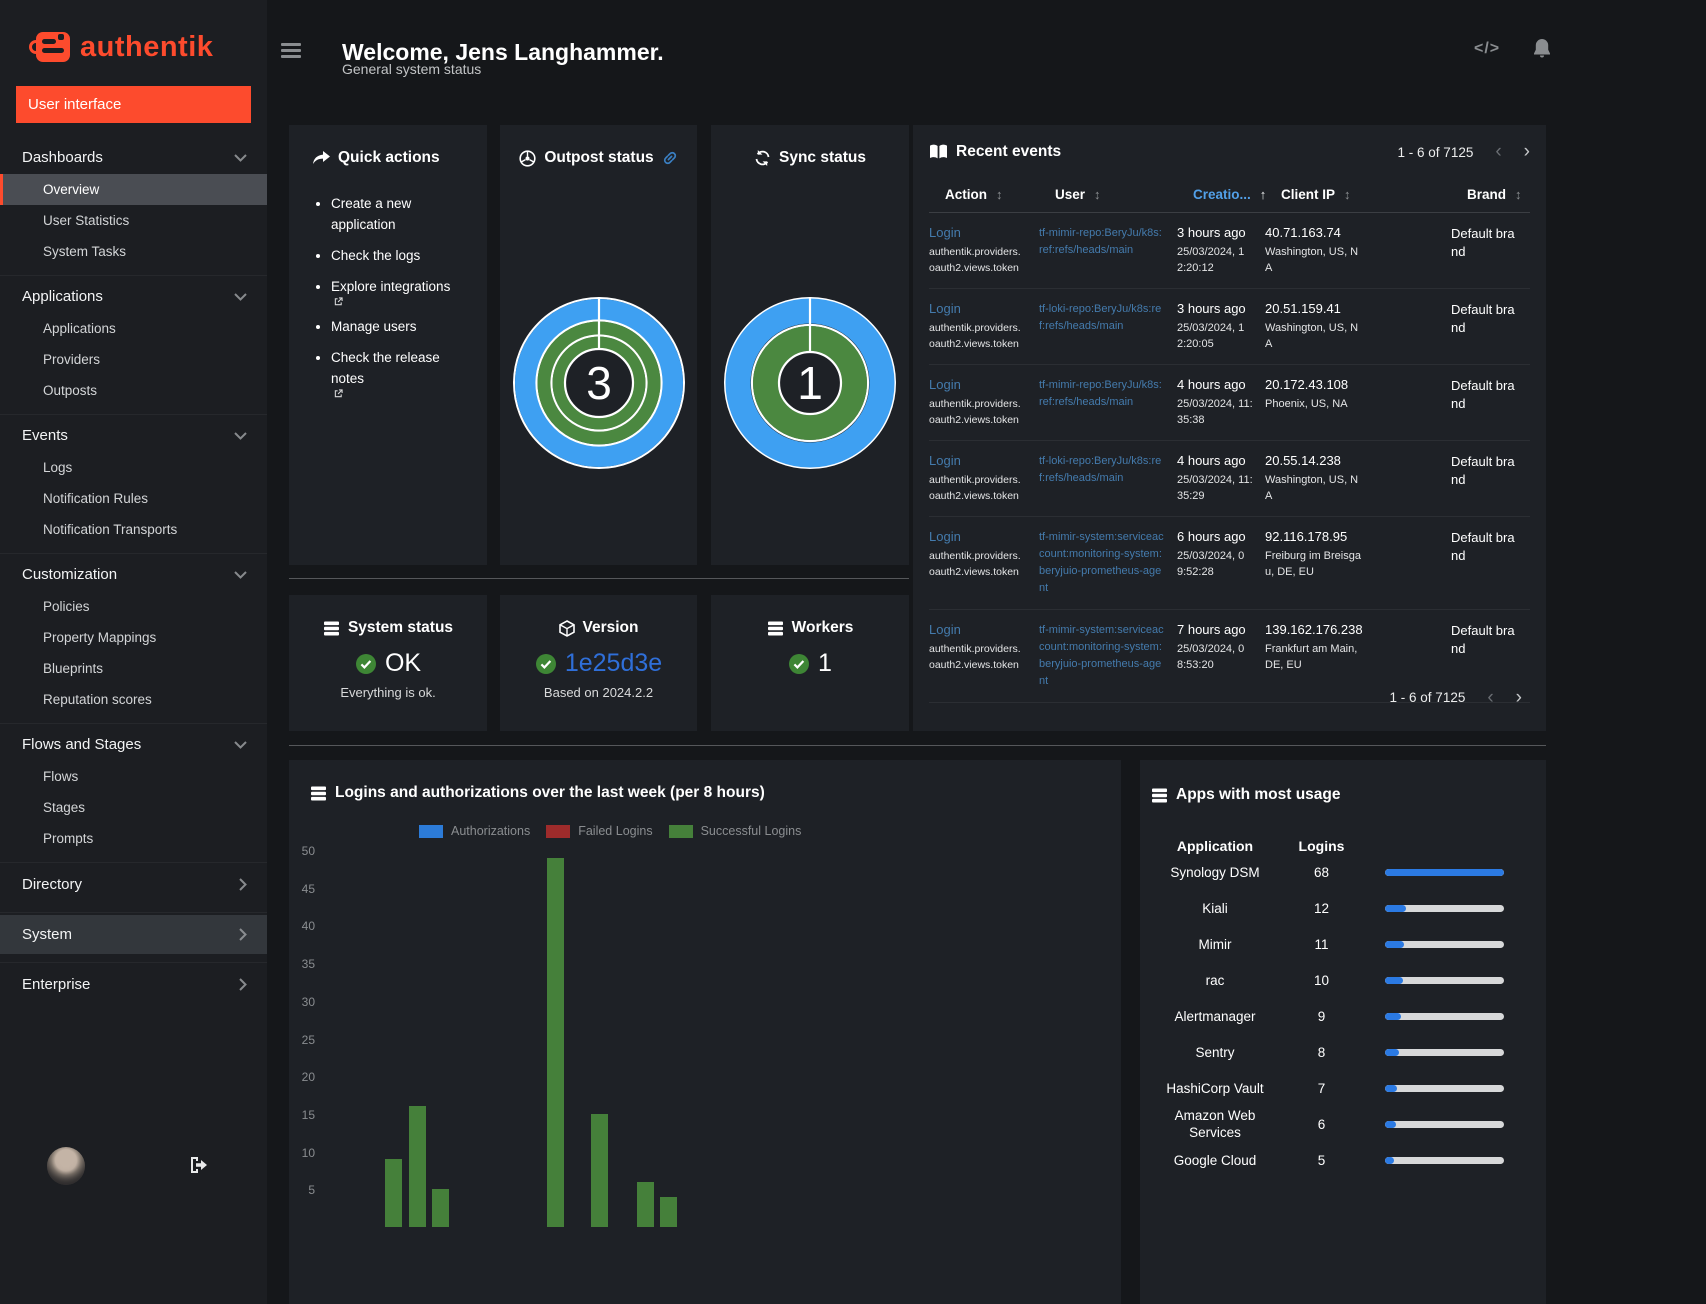  Describe the element at coordinates (133, 104) in the screenshot. I see `user-interface-button: User interface` at that location.